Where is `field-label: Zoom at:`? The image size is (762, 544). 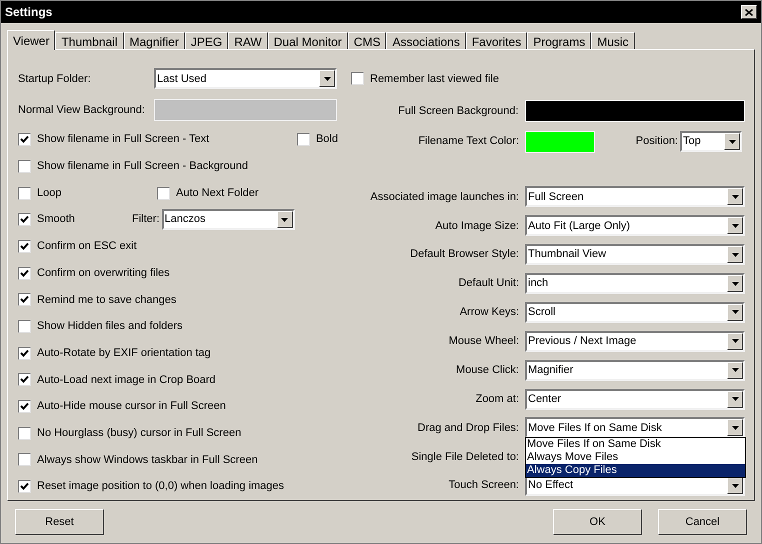 field-label: Zoom at: is located at coordinates (496, 399).